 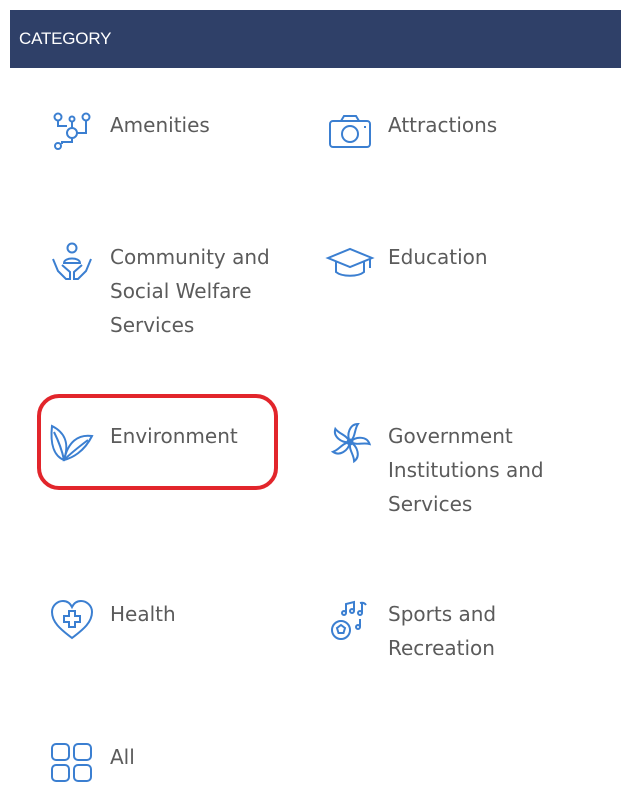 I want to click on grid-icon, so click(x=72, y=763).